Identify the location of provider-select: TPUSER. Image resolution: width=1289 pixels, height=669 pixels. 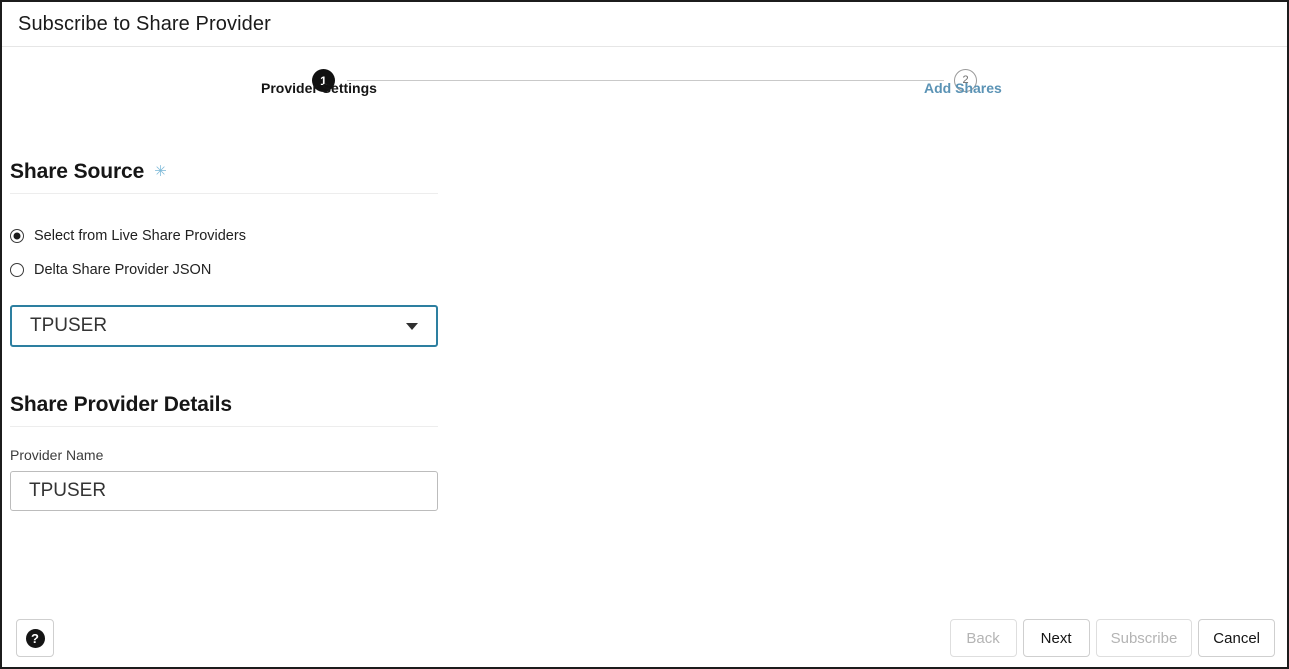
(224, 326).